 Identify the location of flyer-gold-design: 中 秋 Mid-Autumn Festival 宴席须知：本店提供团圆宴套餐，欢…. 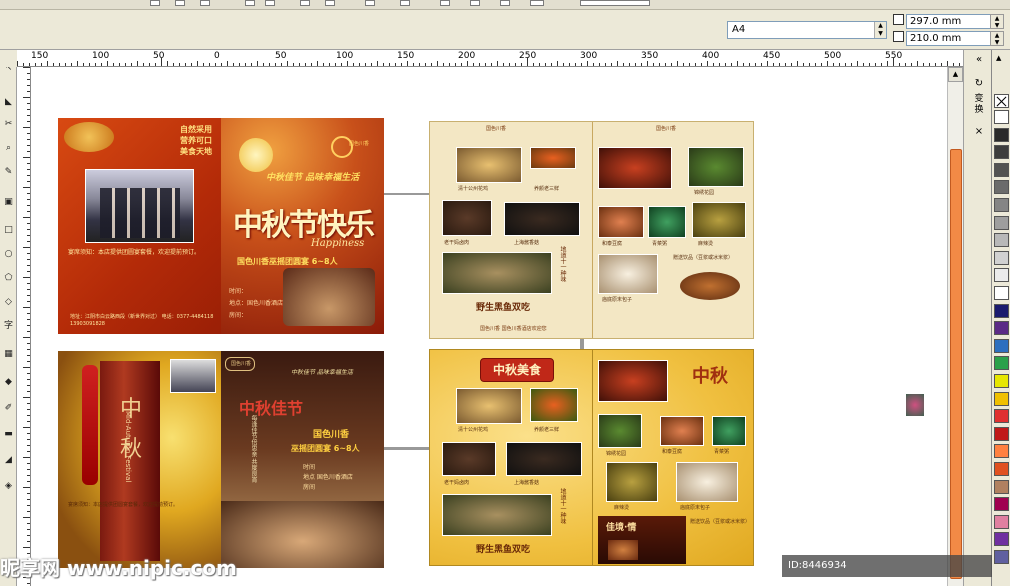
(221, 459).